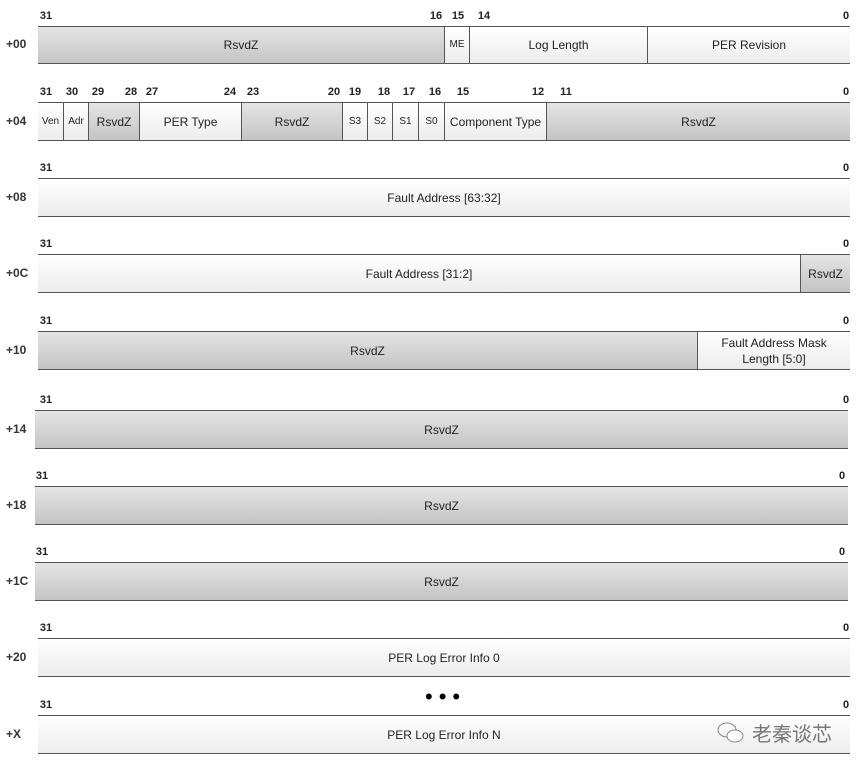  Describe the element at coordinates (230, 92) in the screenshot. I see `bit-label: 24` at that location.